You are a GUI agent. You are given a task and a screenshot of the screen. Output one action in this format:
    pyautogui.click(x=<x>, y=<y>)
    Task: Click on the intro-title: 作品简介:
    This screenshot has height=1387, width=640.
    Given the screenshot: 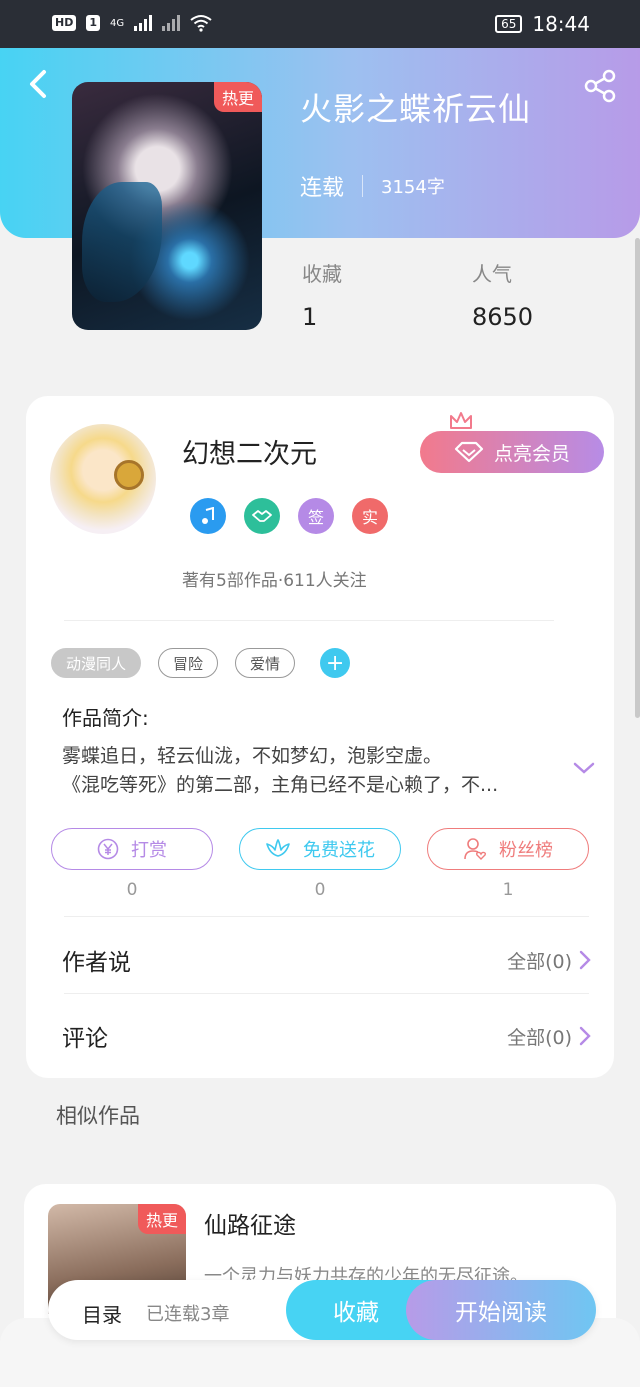 What is the action you would take?
    pyautogui.click(x=105, y=718)
    